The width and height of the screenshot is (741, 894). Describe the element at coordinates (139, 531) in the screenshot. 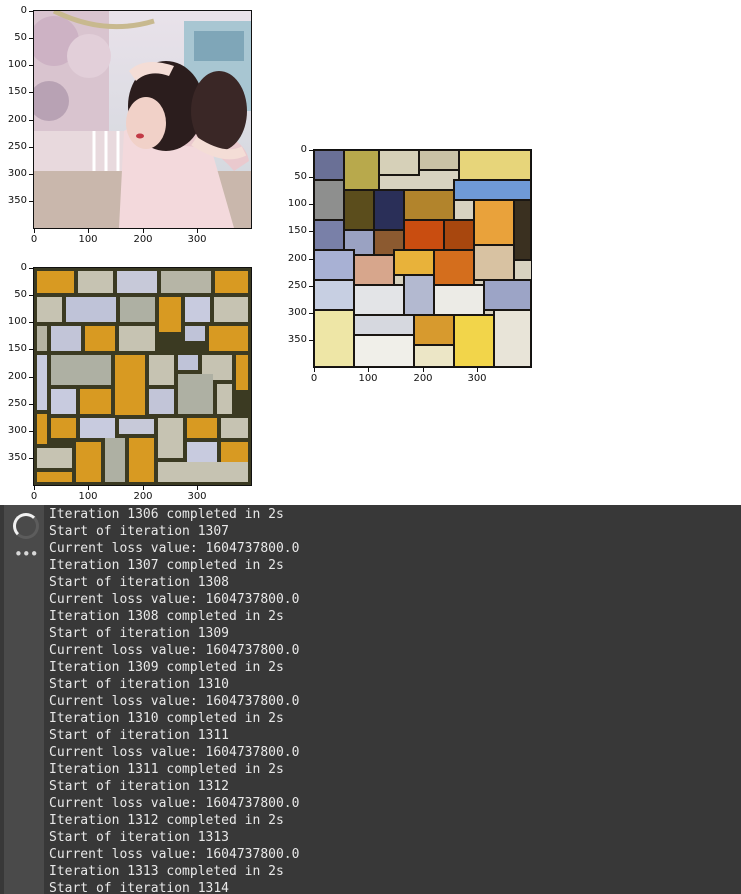

I see `console-line: Start of iteration 1307` at that location.